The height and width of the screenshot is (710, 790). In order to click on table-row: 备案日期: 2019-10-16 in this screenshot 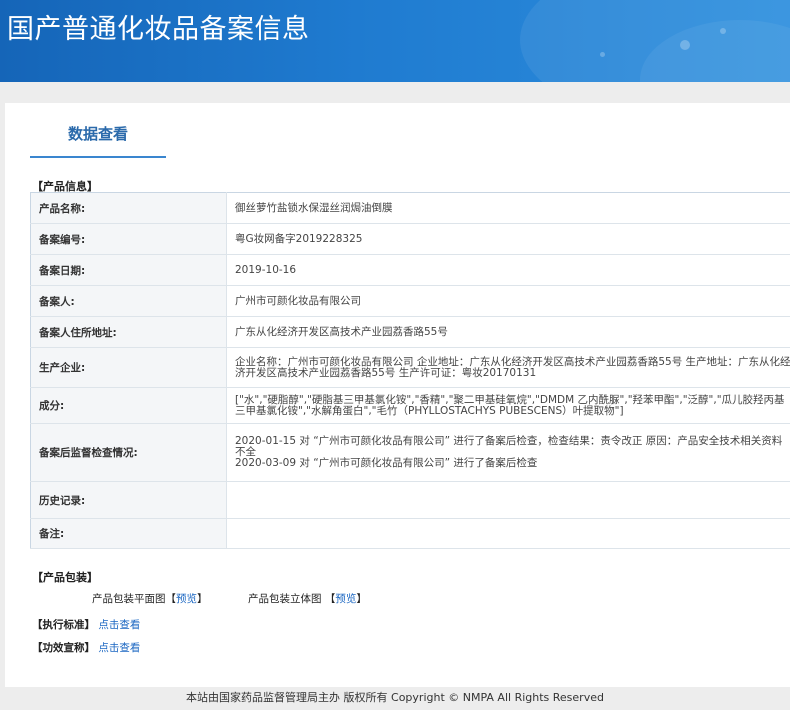, I will do `click(410, 270)`.